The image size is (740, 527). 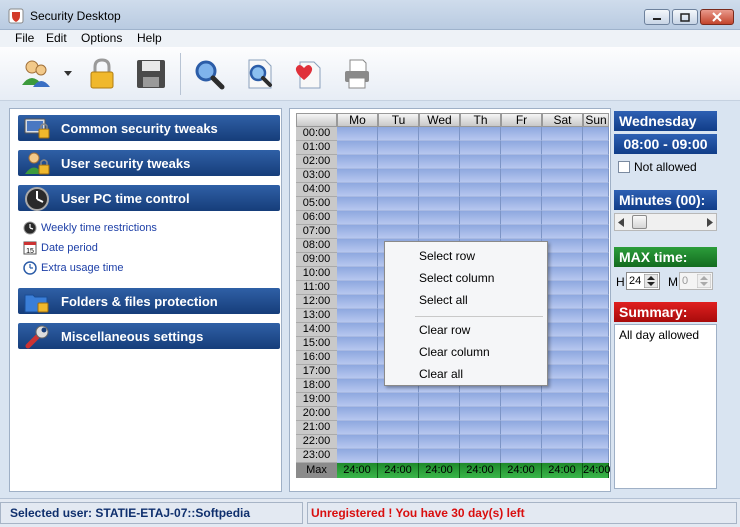 What do you see at coordinates (441, 374) in the screenshot?
I see `menu-clear-all: Clear all` at bounding box center [441, 374].